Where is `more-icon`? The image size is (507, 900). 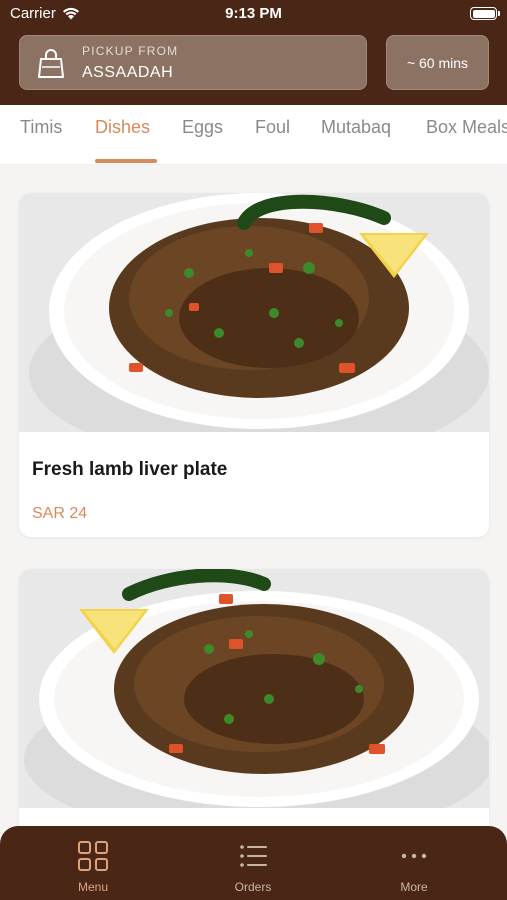 more-icon is located at coordinates (414, 856).